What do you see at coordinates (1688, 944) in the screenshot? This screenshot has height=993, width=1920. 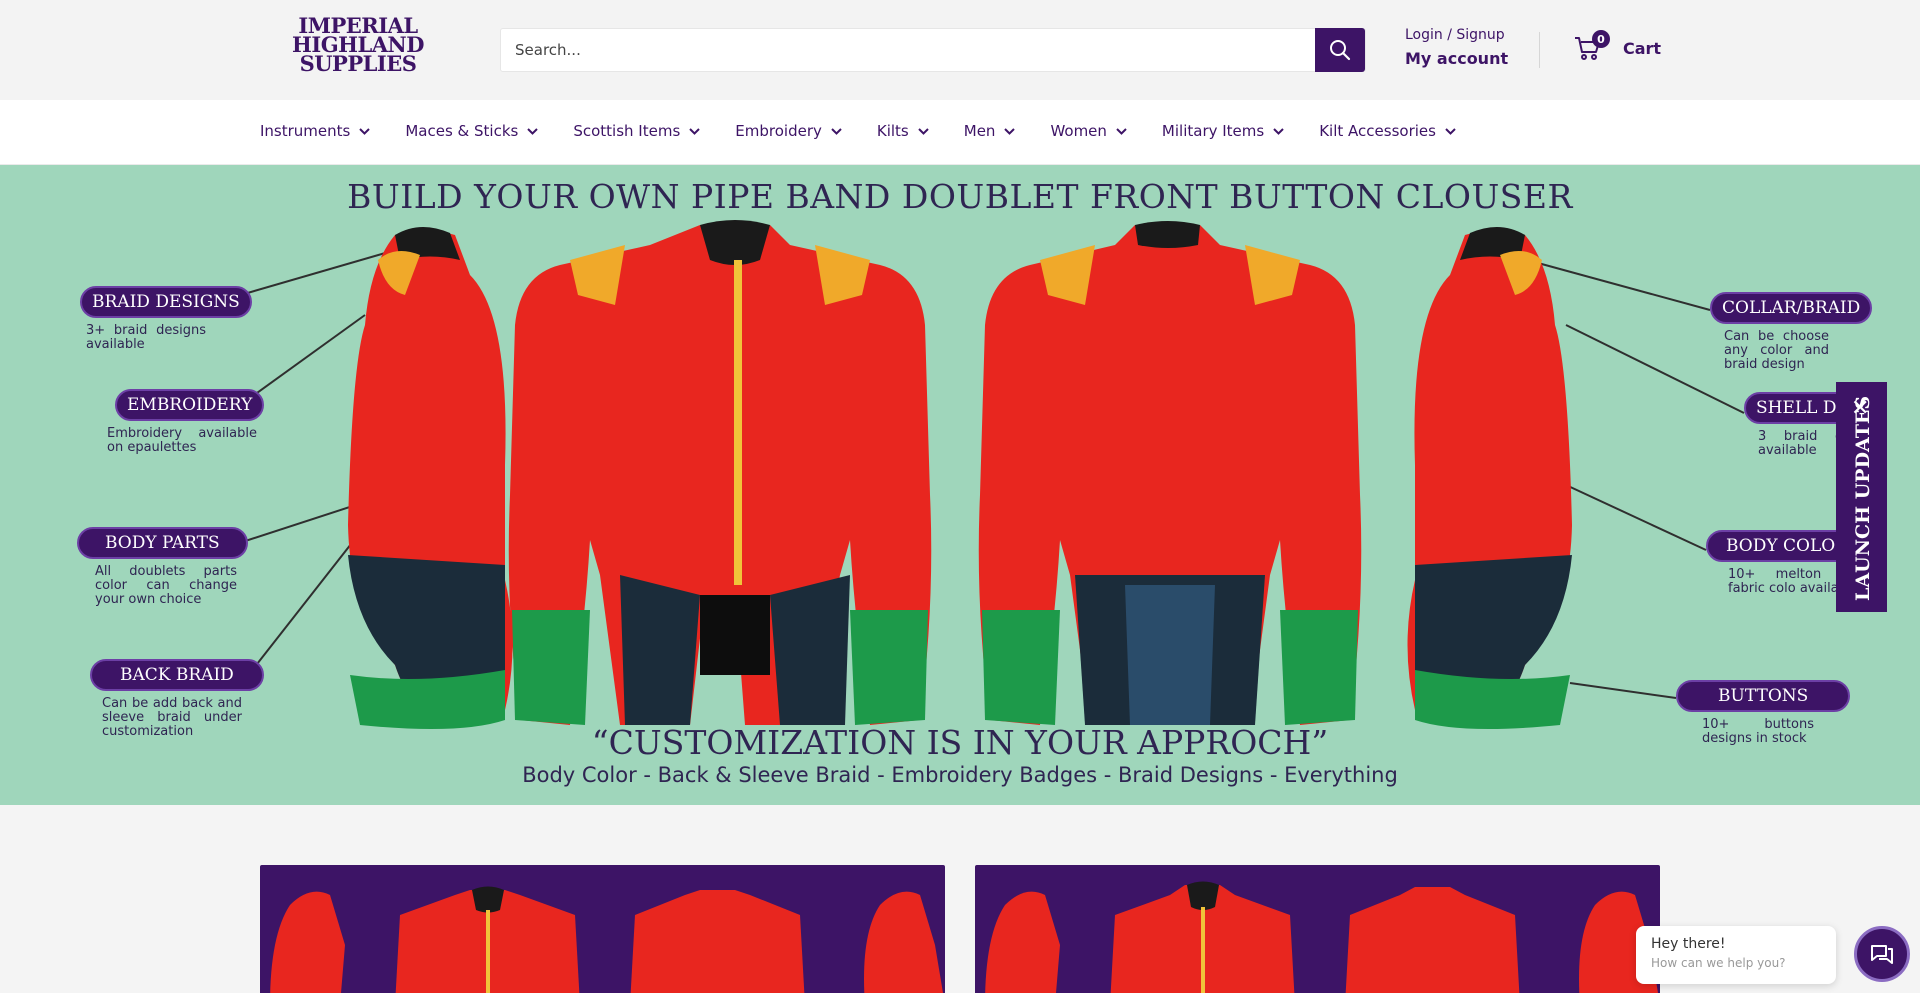 I see `chat-greeting: Hey there!` at bounding box center [1688, 944].